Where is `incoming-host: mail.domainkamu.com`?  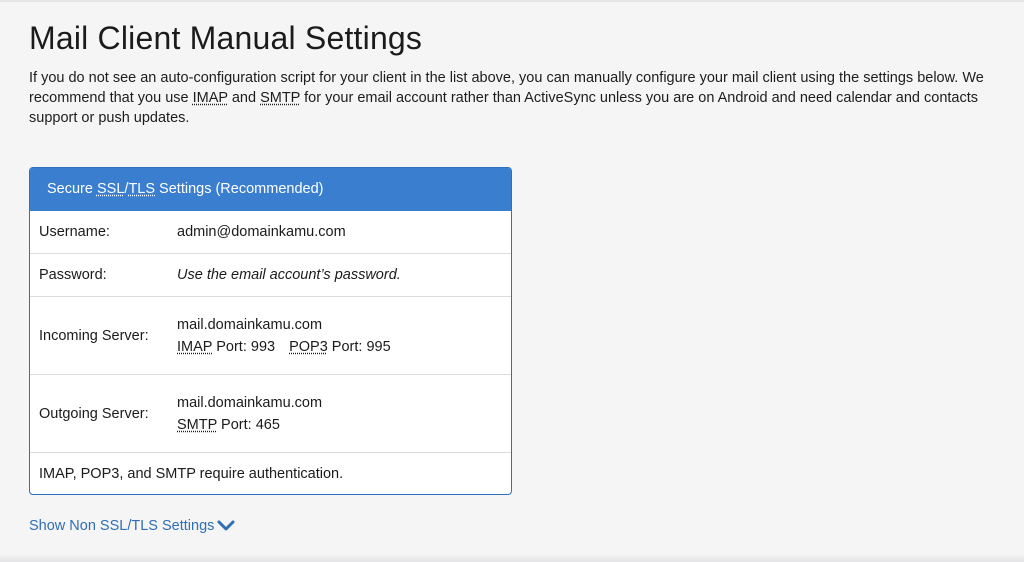
incoming-host: mail.domainkamu.com is located at coordinates (250, 324).